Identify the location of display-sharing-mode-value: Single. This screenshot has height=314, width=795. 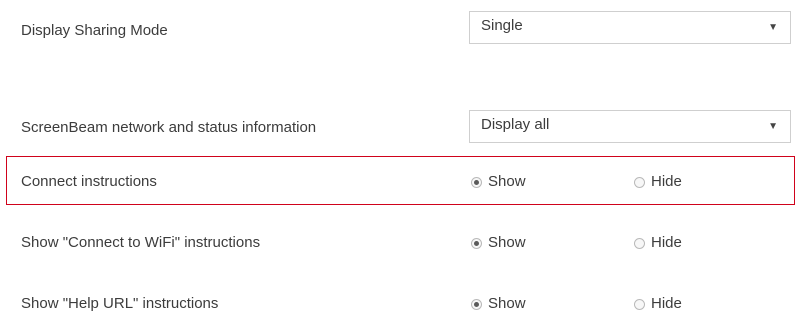
(502, 25).